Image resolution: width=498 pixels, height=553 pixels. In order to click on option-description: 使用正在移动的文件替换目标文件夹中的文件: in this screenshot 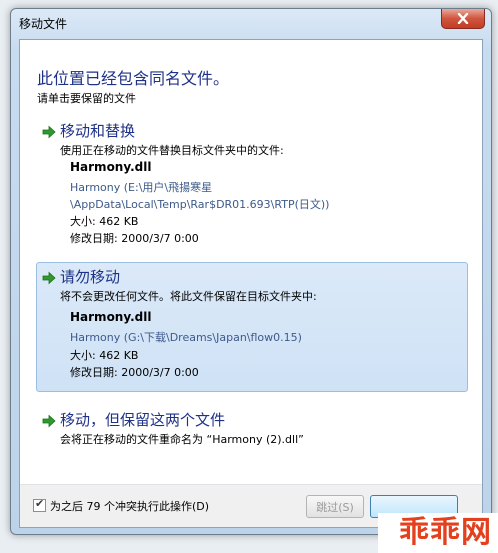, I will do `click(172, 150)`.